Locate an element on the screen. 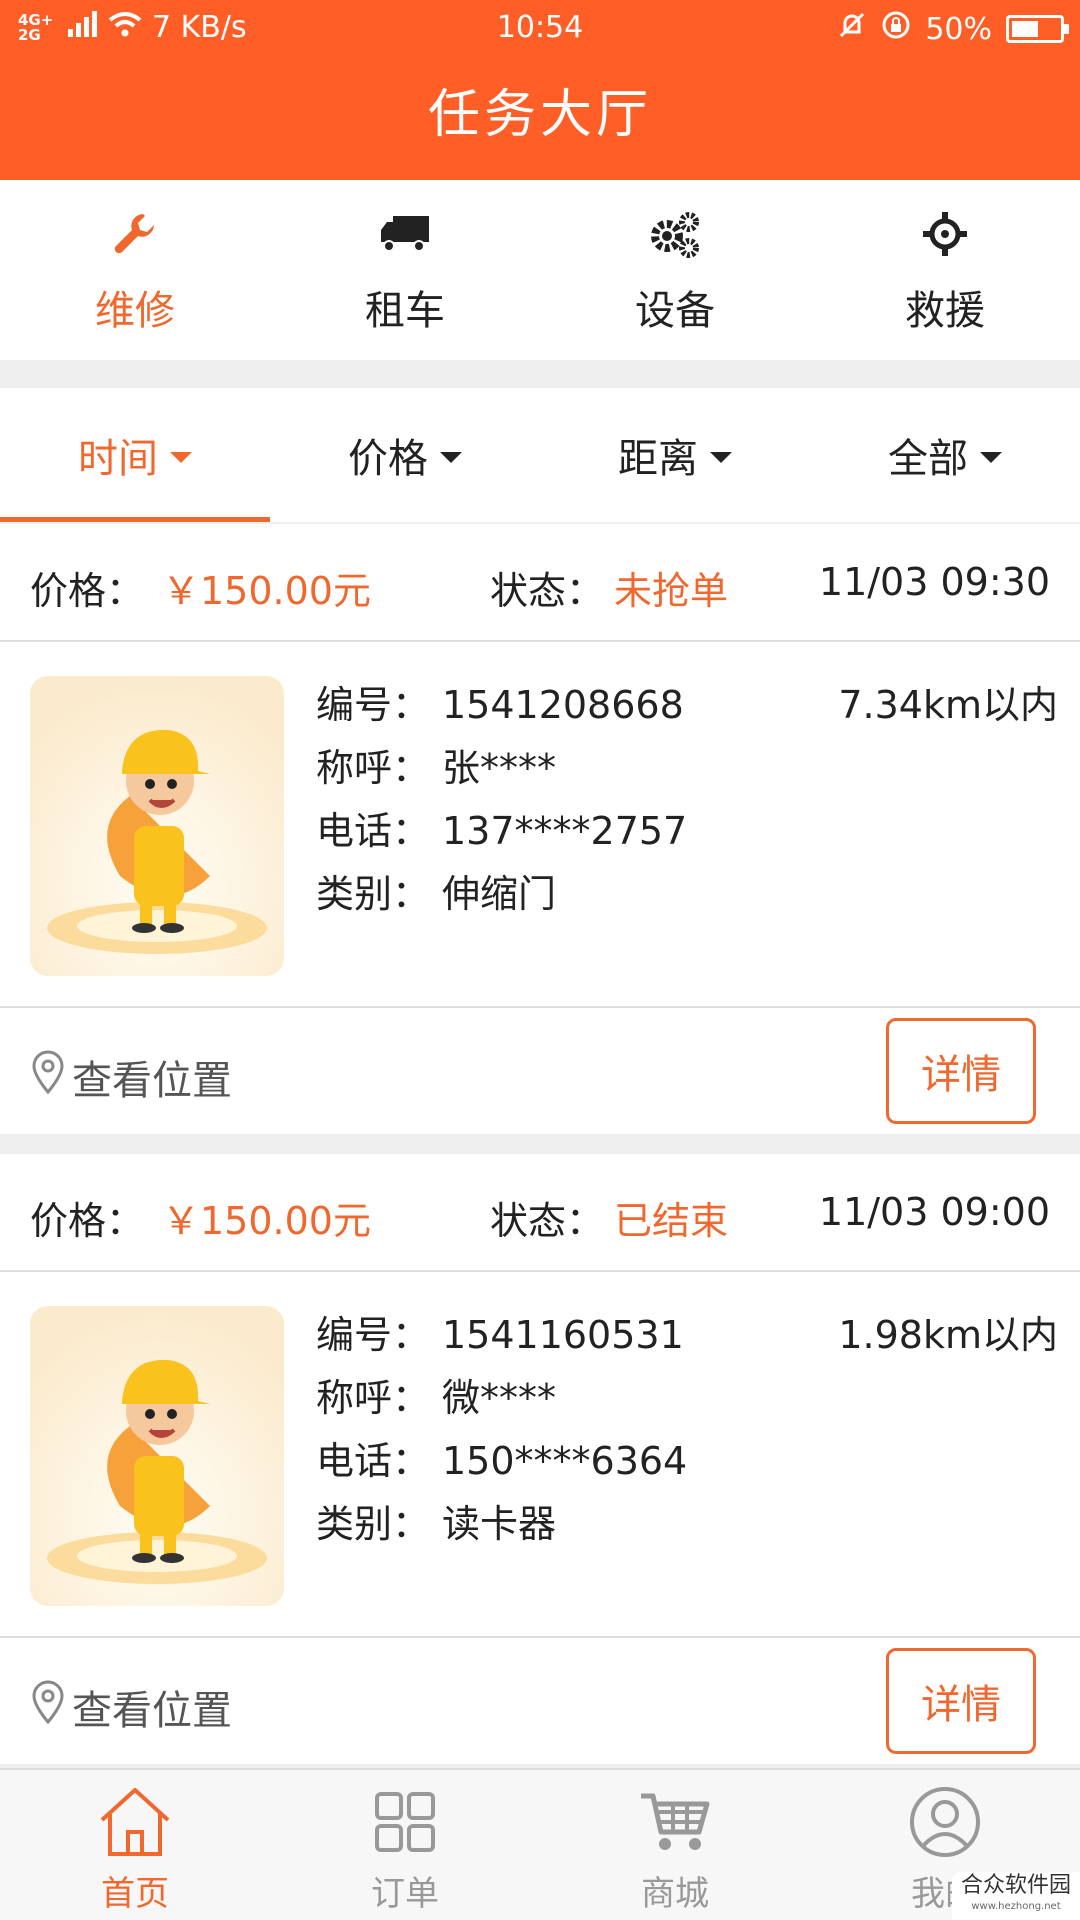 The height and width of the screenshot is (1920, 1080). watermark-text: 合众软件园 is located at coordinates (1015, 1885).